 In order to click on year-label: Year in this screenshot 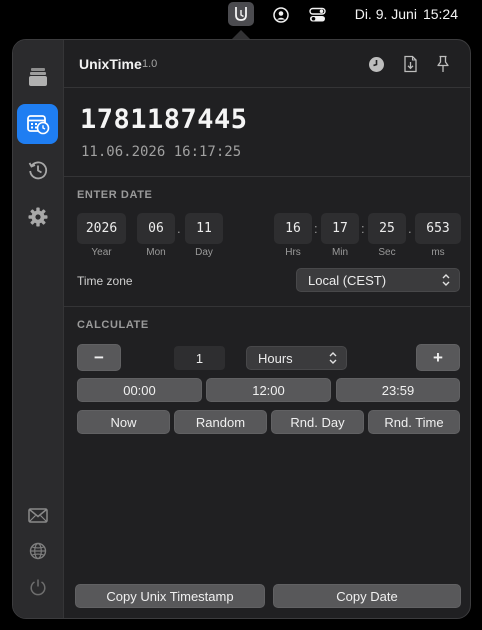, I will do `click(101, 252)`.